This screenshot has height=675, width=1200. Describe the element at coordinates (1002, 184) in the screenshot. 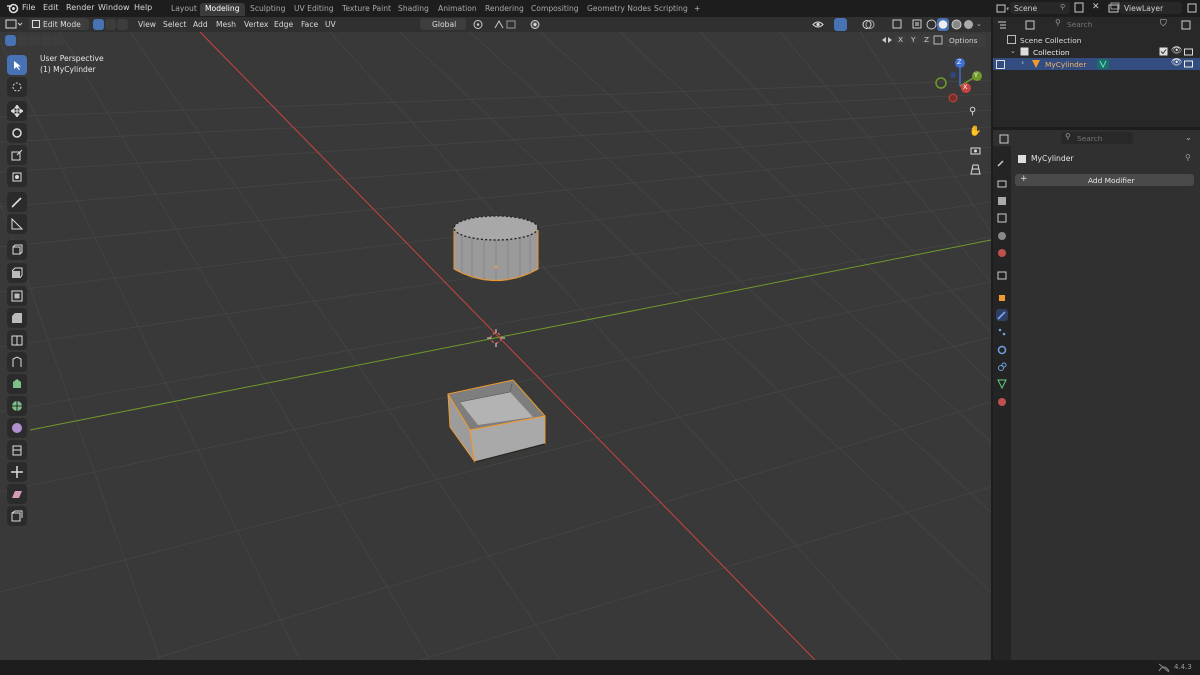

I see `render-tab-icon` at that location.